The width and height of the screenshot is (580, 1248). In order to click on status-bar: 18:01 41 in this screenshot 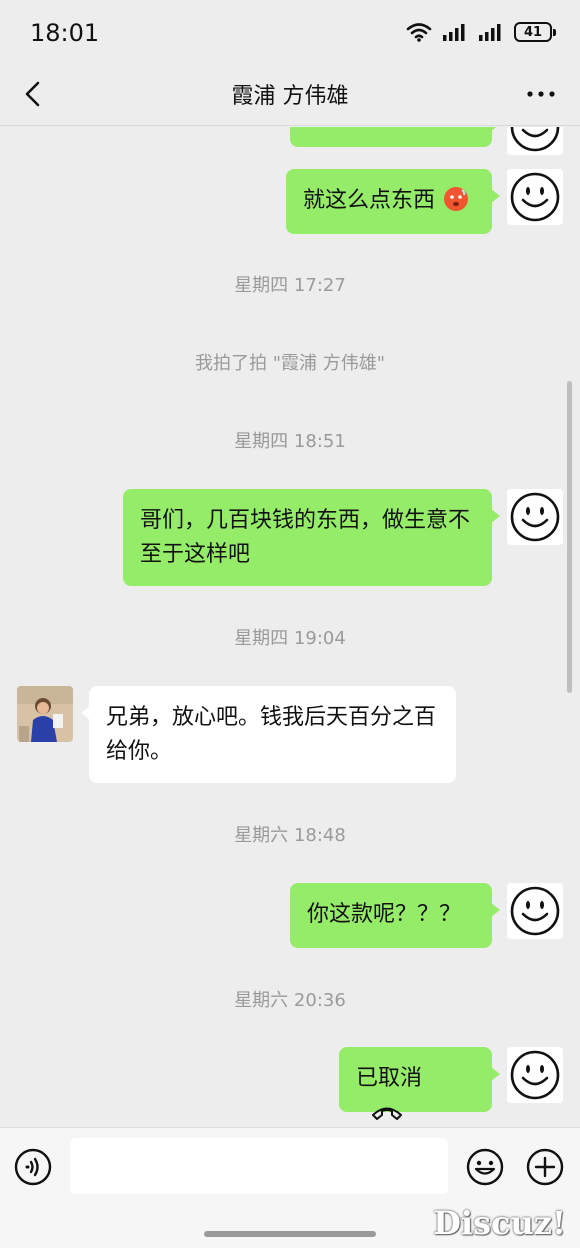, I will do `click(290, 31)`.